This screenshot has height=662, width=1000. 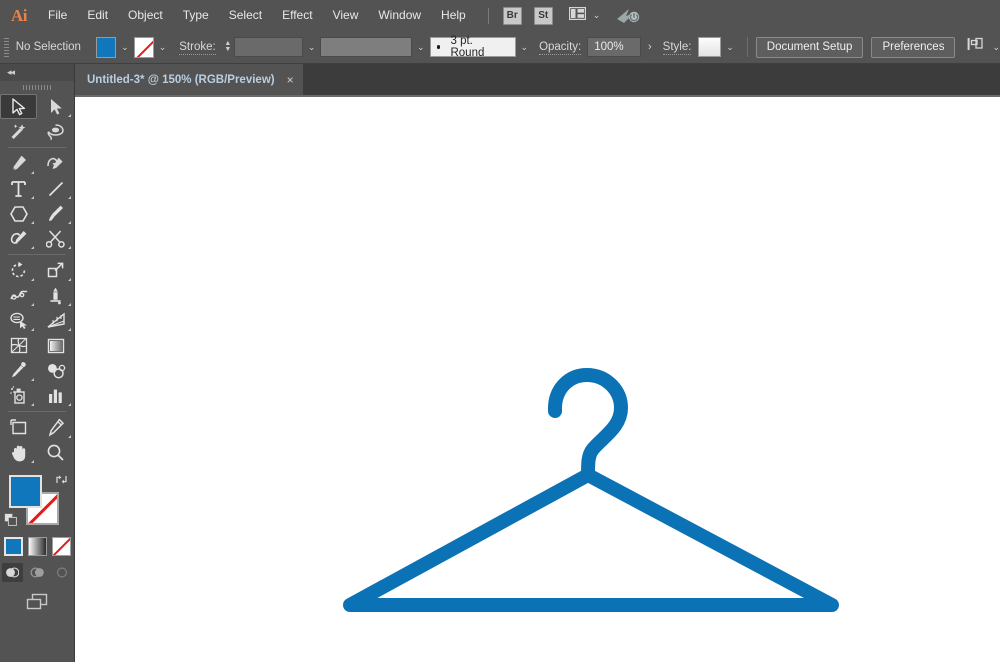 I want to click on draw-inside-icon, so click(x=62, y=572).